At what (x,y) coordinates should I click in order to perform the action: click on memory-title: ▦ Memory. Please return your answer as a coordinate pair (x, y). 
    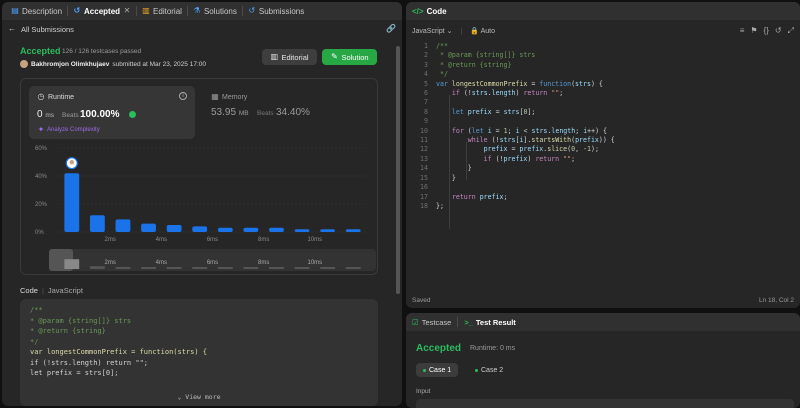
    Looking at the image, I should click on (229, 97).